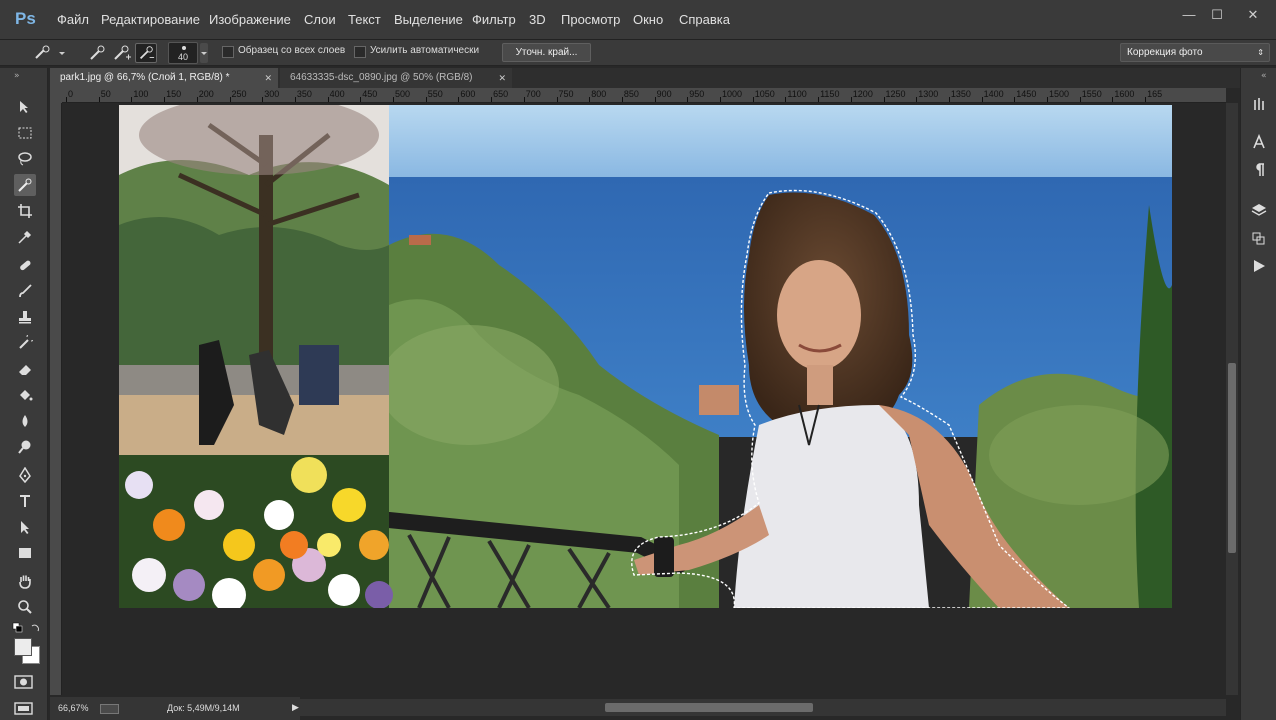 This screenshot has width=1276, height=720. I want to click on marquee-tool-icon, so click(25, 133).